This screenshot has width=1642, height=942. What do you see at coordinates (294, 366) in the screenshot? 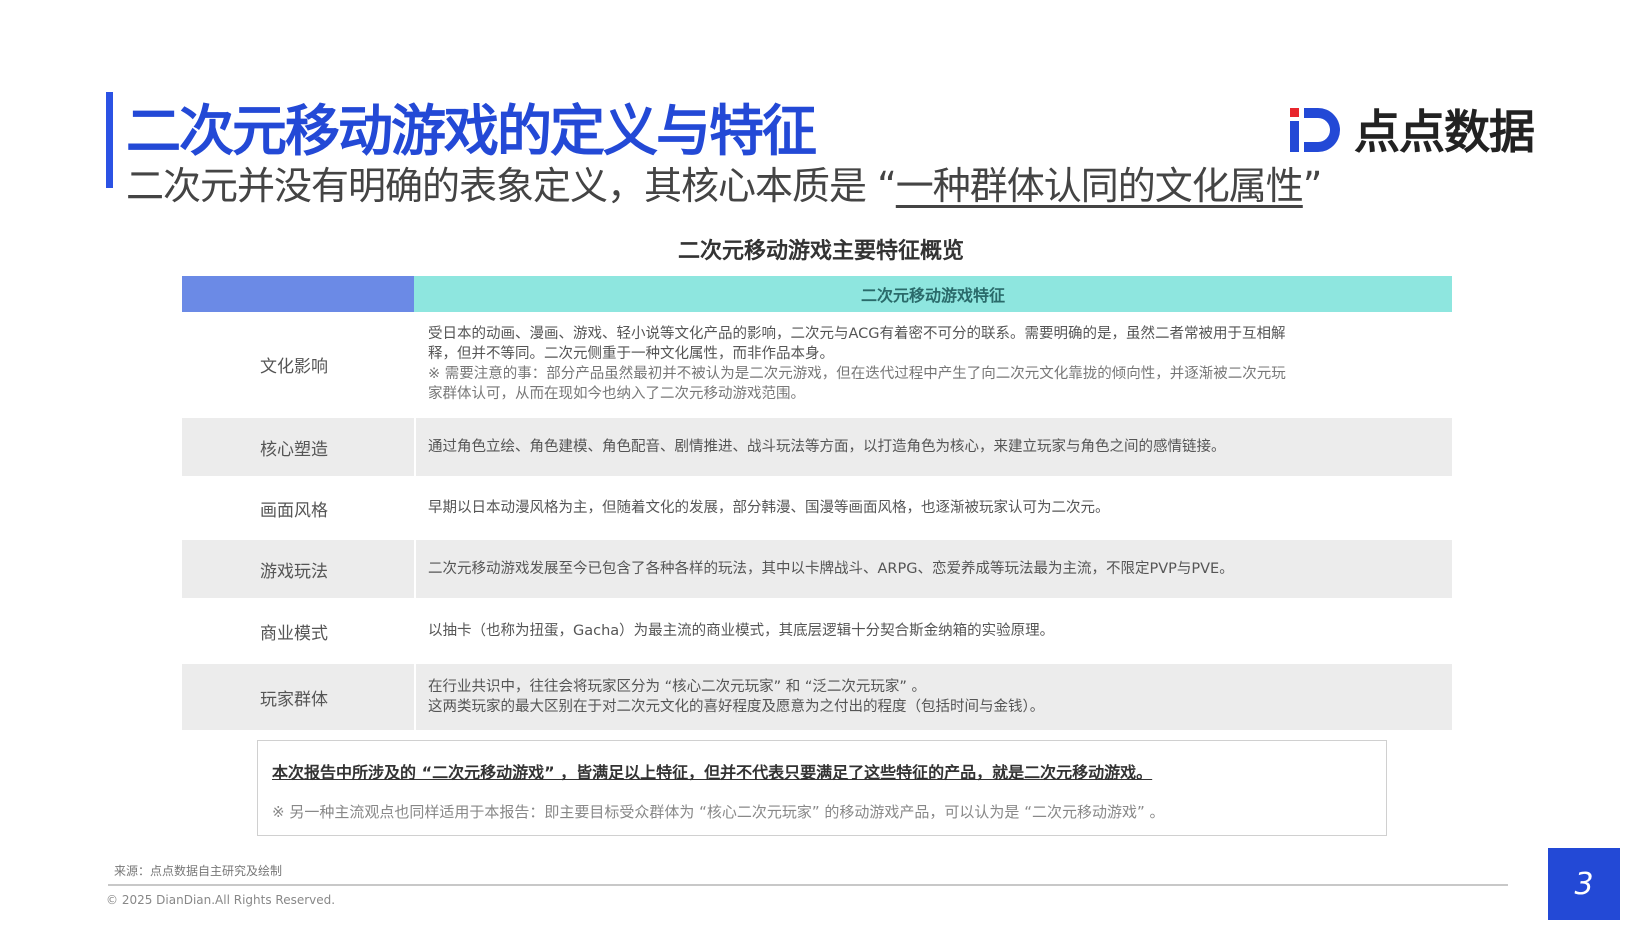
I see `row-label: 文化影响` at bounding box center [294, 366].